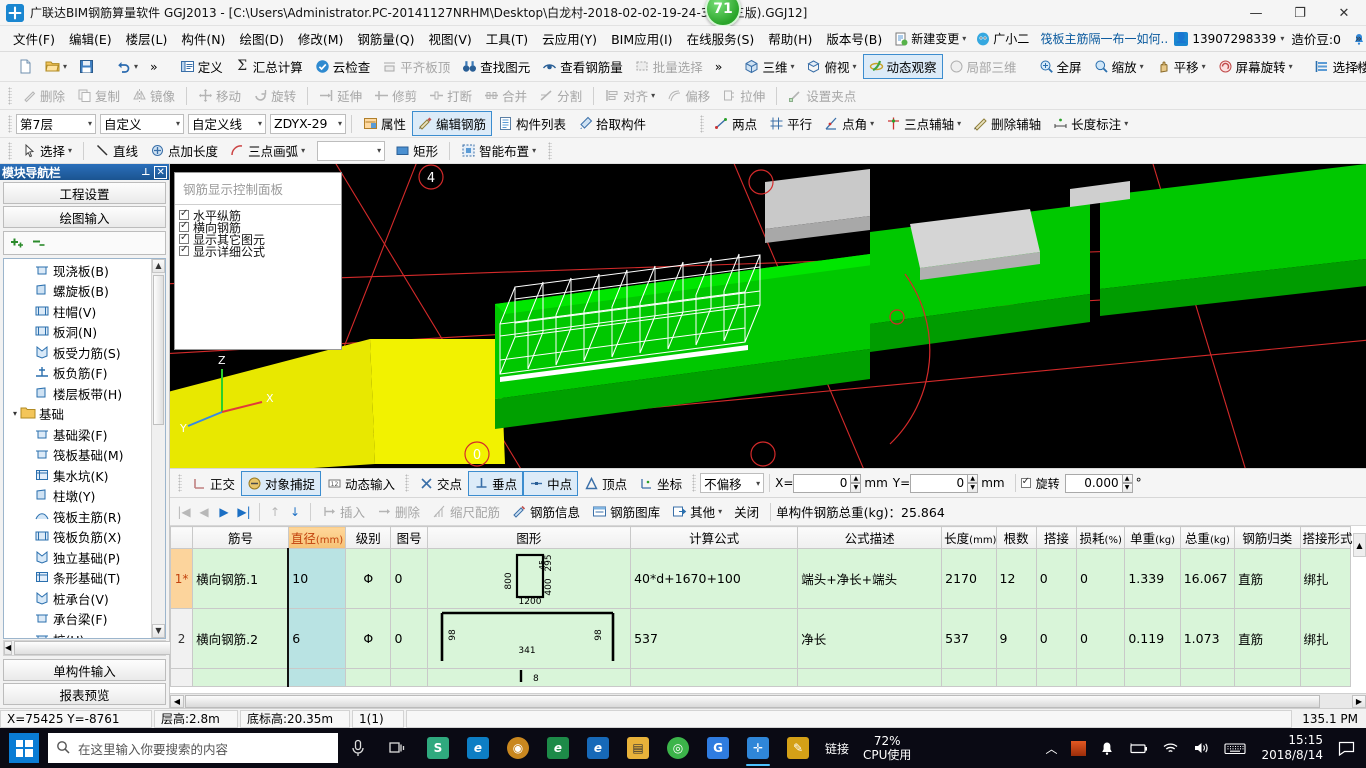 Image resolution: width=1366 pixels, height=768 pixels. Describe the element at coordinates (1326, 537) in the screenshot. I see `col-lap-type: 搭接形式` at that location.